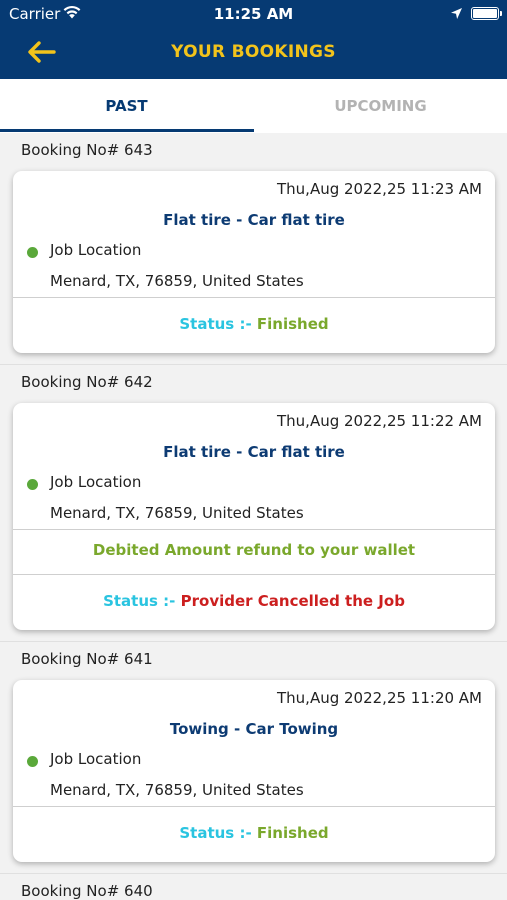 The width and height of the screenshot is (507, 900). What do you see at coordinates (127, 130) in the screenshot?
I see `tab-indicator` at bounding box center [127, 130].